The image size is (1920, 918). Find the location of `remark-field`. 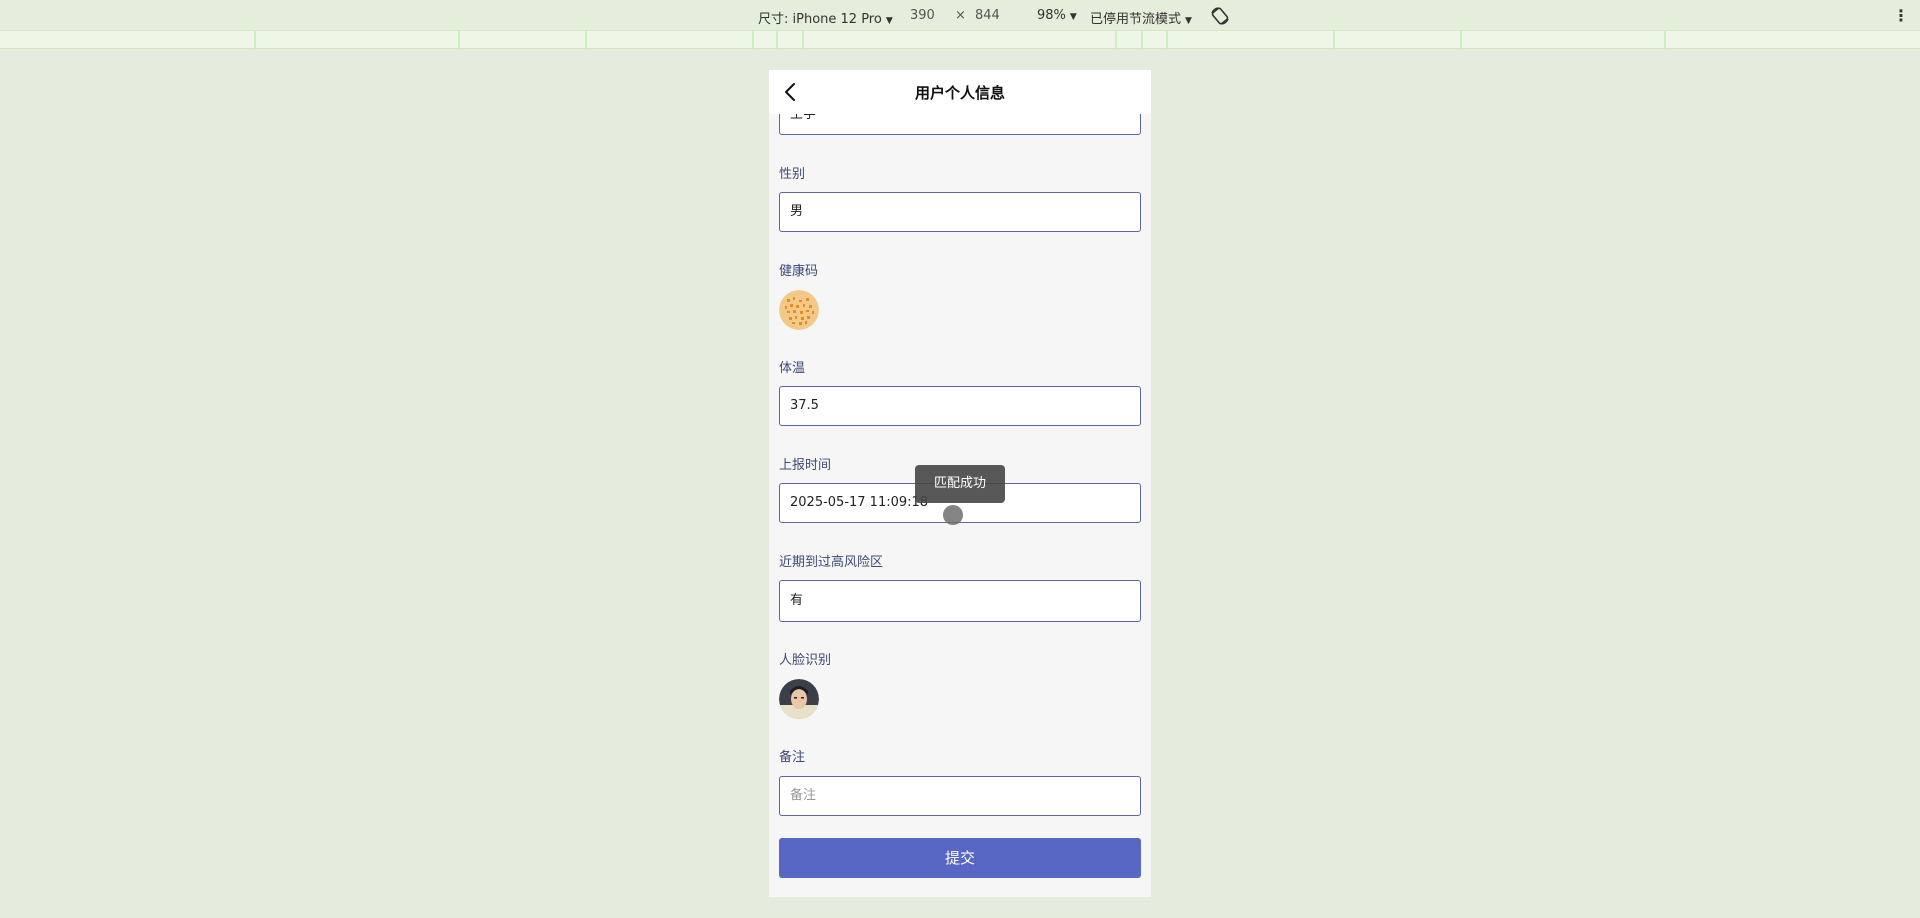

remark-field is located at coordinates (960, 796).